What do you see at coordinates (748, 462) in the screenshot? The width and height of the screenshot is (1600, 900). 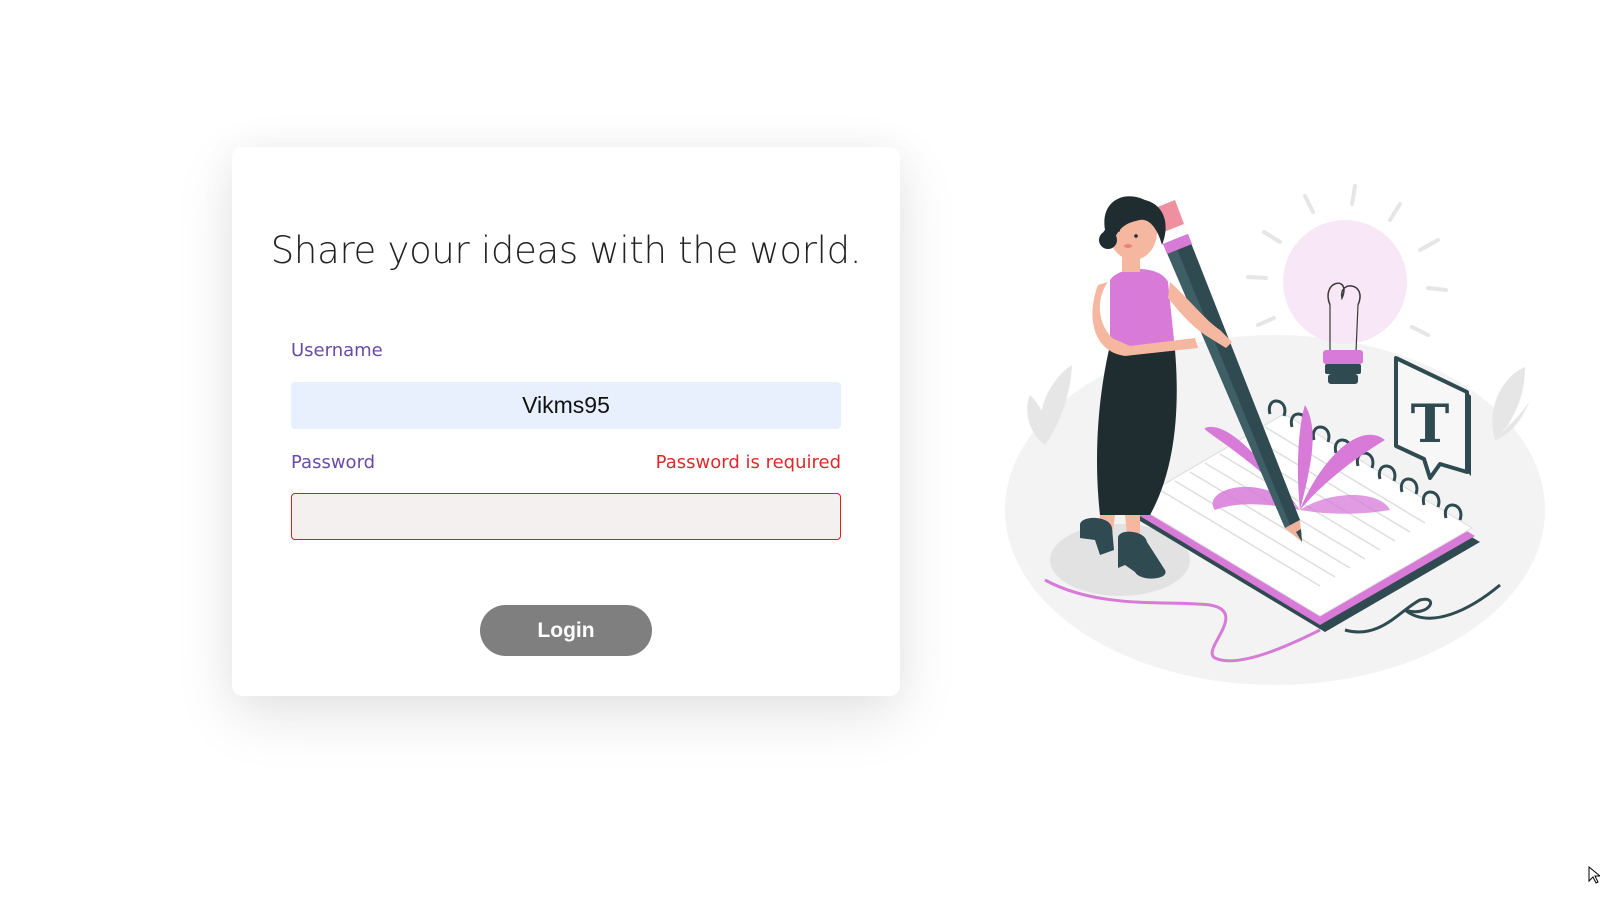 I see `password-error-message: Password is required` at bounding box center [748, 462].